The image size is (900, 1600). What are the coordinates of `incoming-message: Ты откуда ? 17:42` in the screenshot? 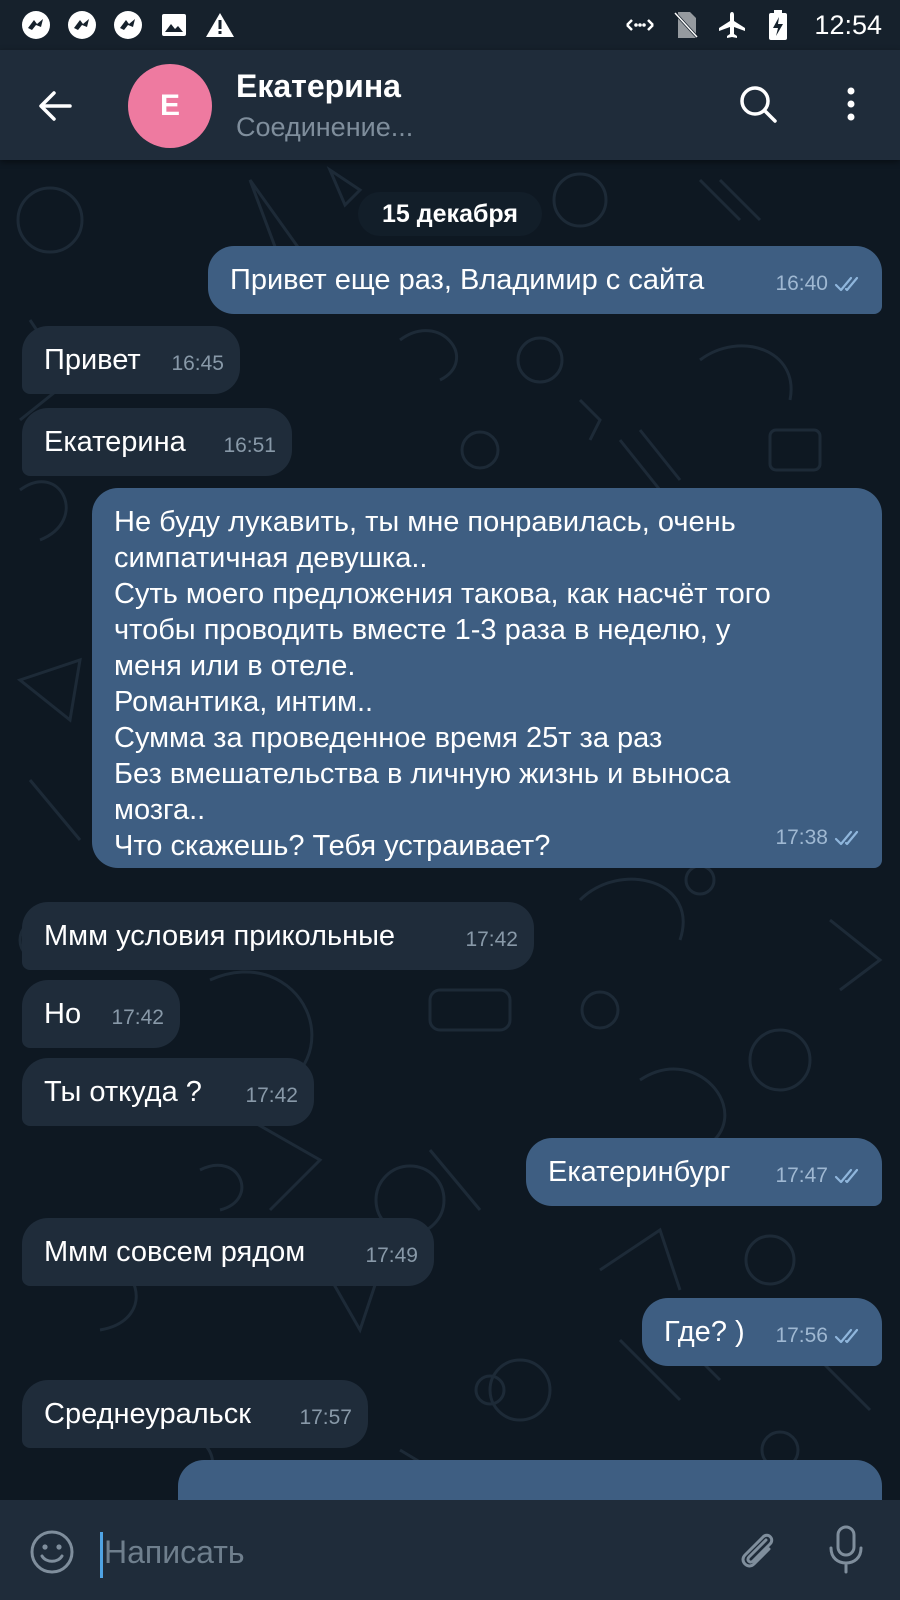 It's located at (168, 1092).